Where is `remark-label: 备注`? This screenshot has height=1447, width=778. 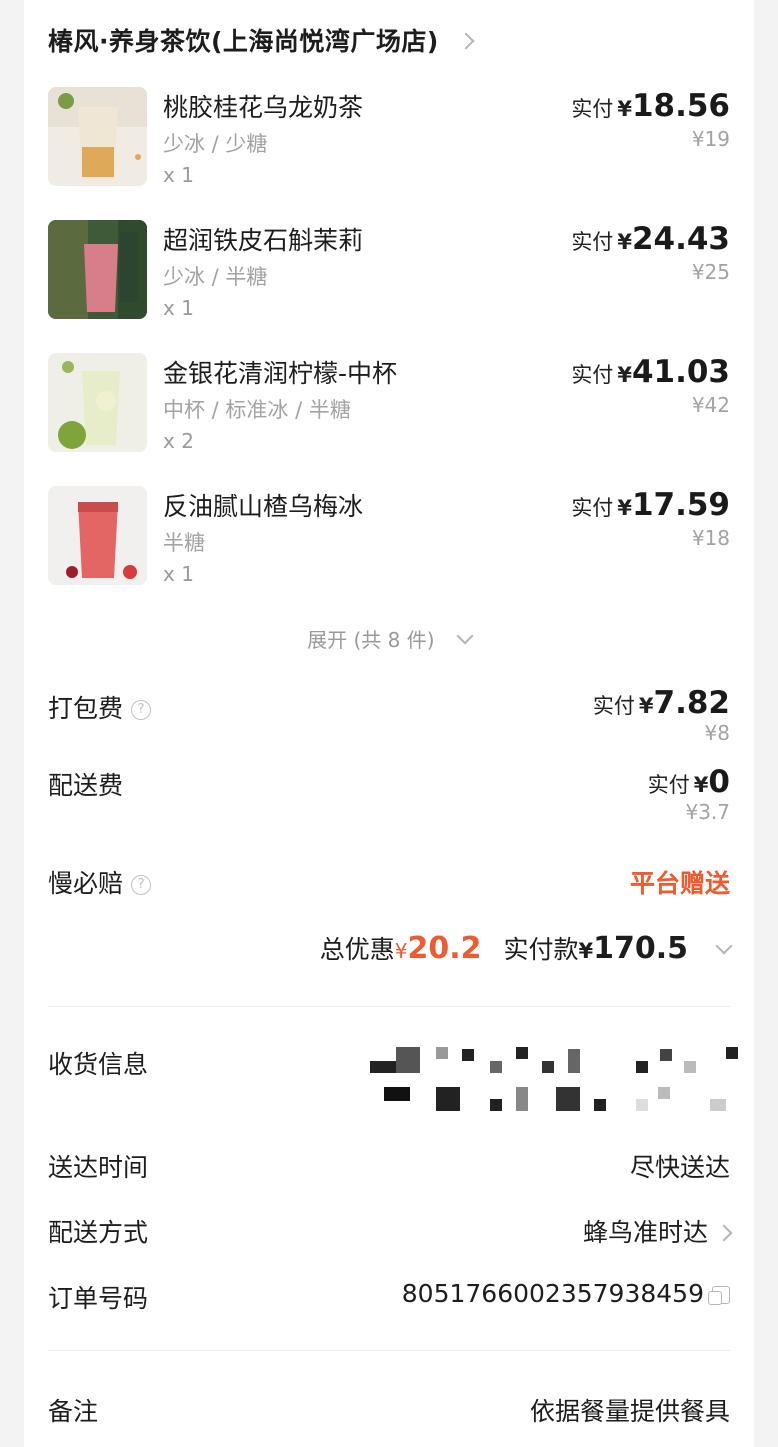
remark-label: 备注 is located at coordinates (73, 1411).